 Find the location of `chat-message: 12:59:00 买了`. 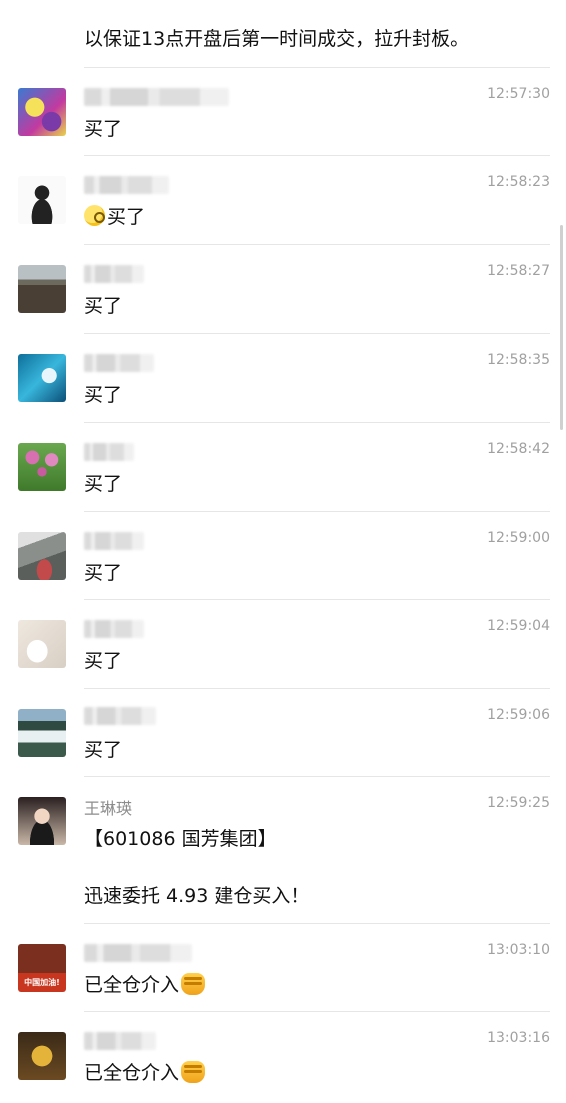

chat-message: 12:59:00 买了 is located at coordinates (283, 556).